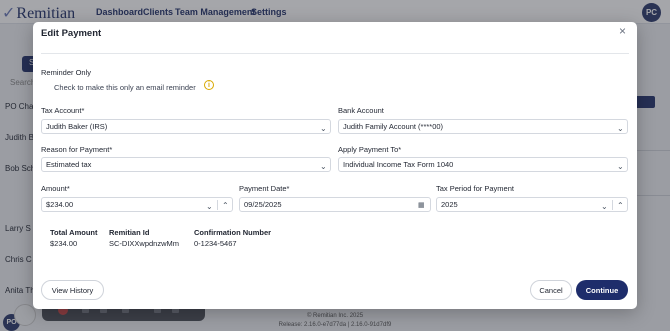 The height and width of the screenshot is (331, 670). Describe the element at coordinates (398, 164) in the screenshot. I see `apply-to-value: Individual Income Tax Form 1040` at that location.